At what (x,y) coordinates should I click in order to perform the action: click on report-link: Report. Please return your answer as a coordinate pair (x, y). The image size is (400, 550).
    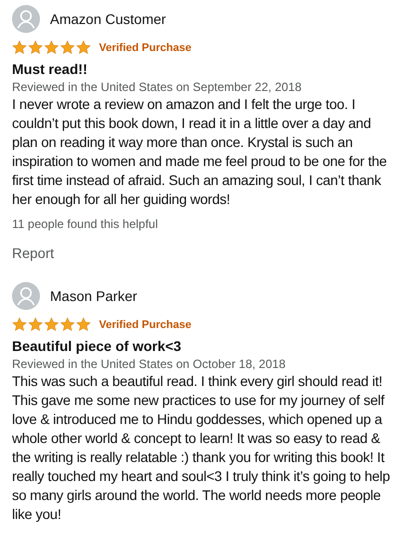
    Looking at the image, I should click on (33, 253).